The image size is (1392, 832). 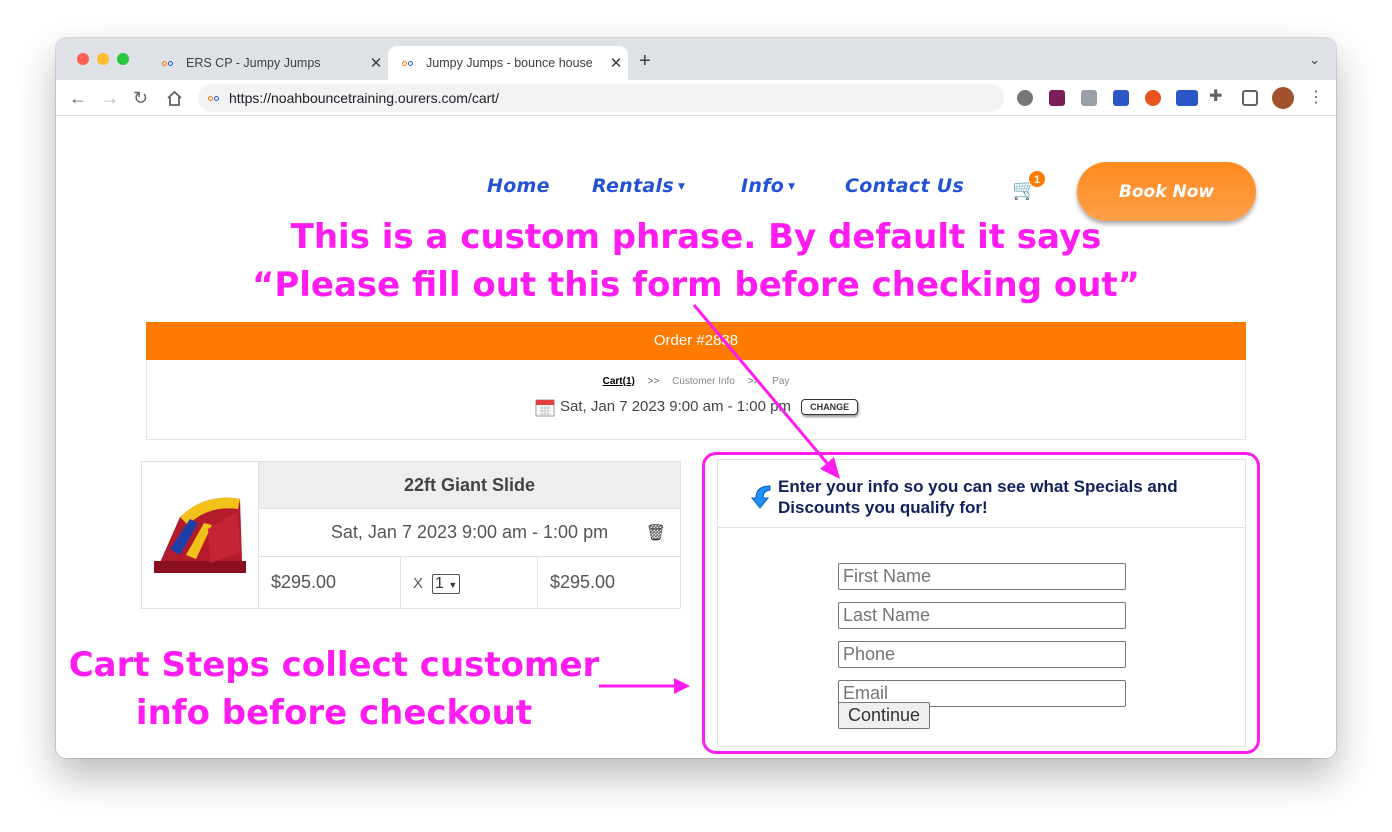 I want to click on annotation-arrow-to-form, so click(x=763, y=387).